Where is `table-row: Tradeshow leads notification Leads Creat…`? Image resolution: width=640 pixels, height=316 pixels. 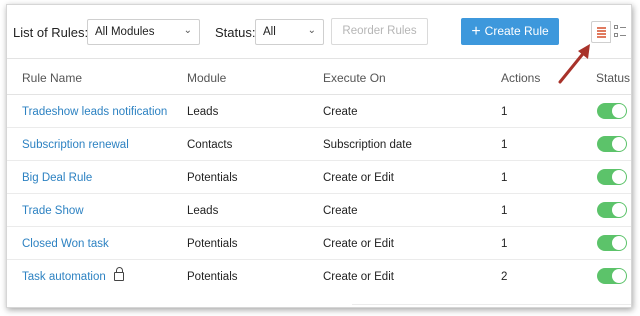 table-row: Tradeshow leads notification Leads Creat… is located at coordinates (319, 111).